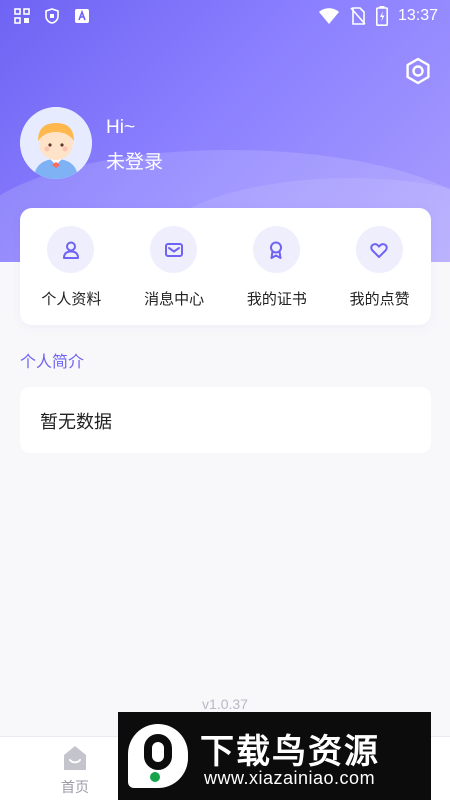 This screenshot has height=800, width=450. What do you see at coordinates (82, 16) in the screenshot?
I see `a-icon` at bounding box center [82, 16].